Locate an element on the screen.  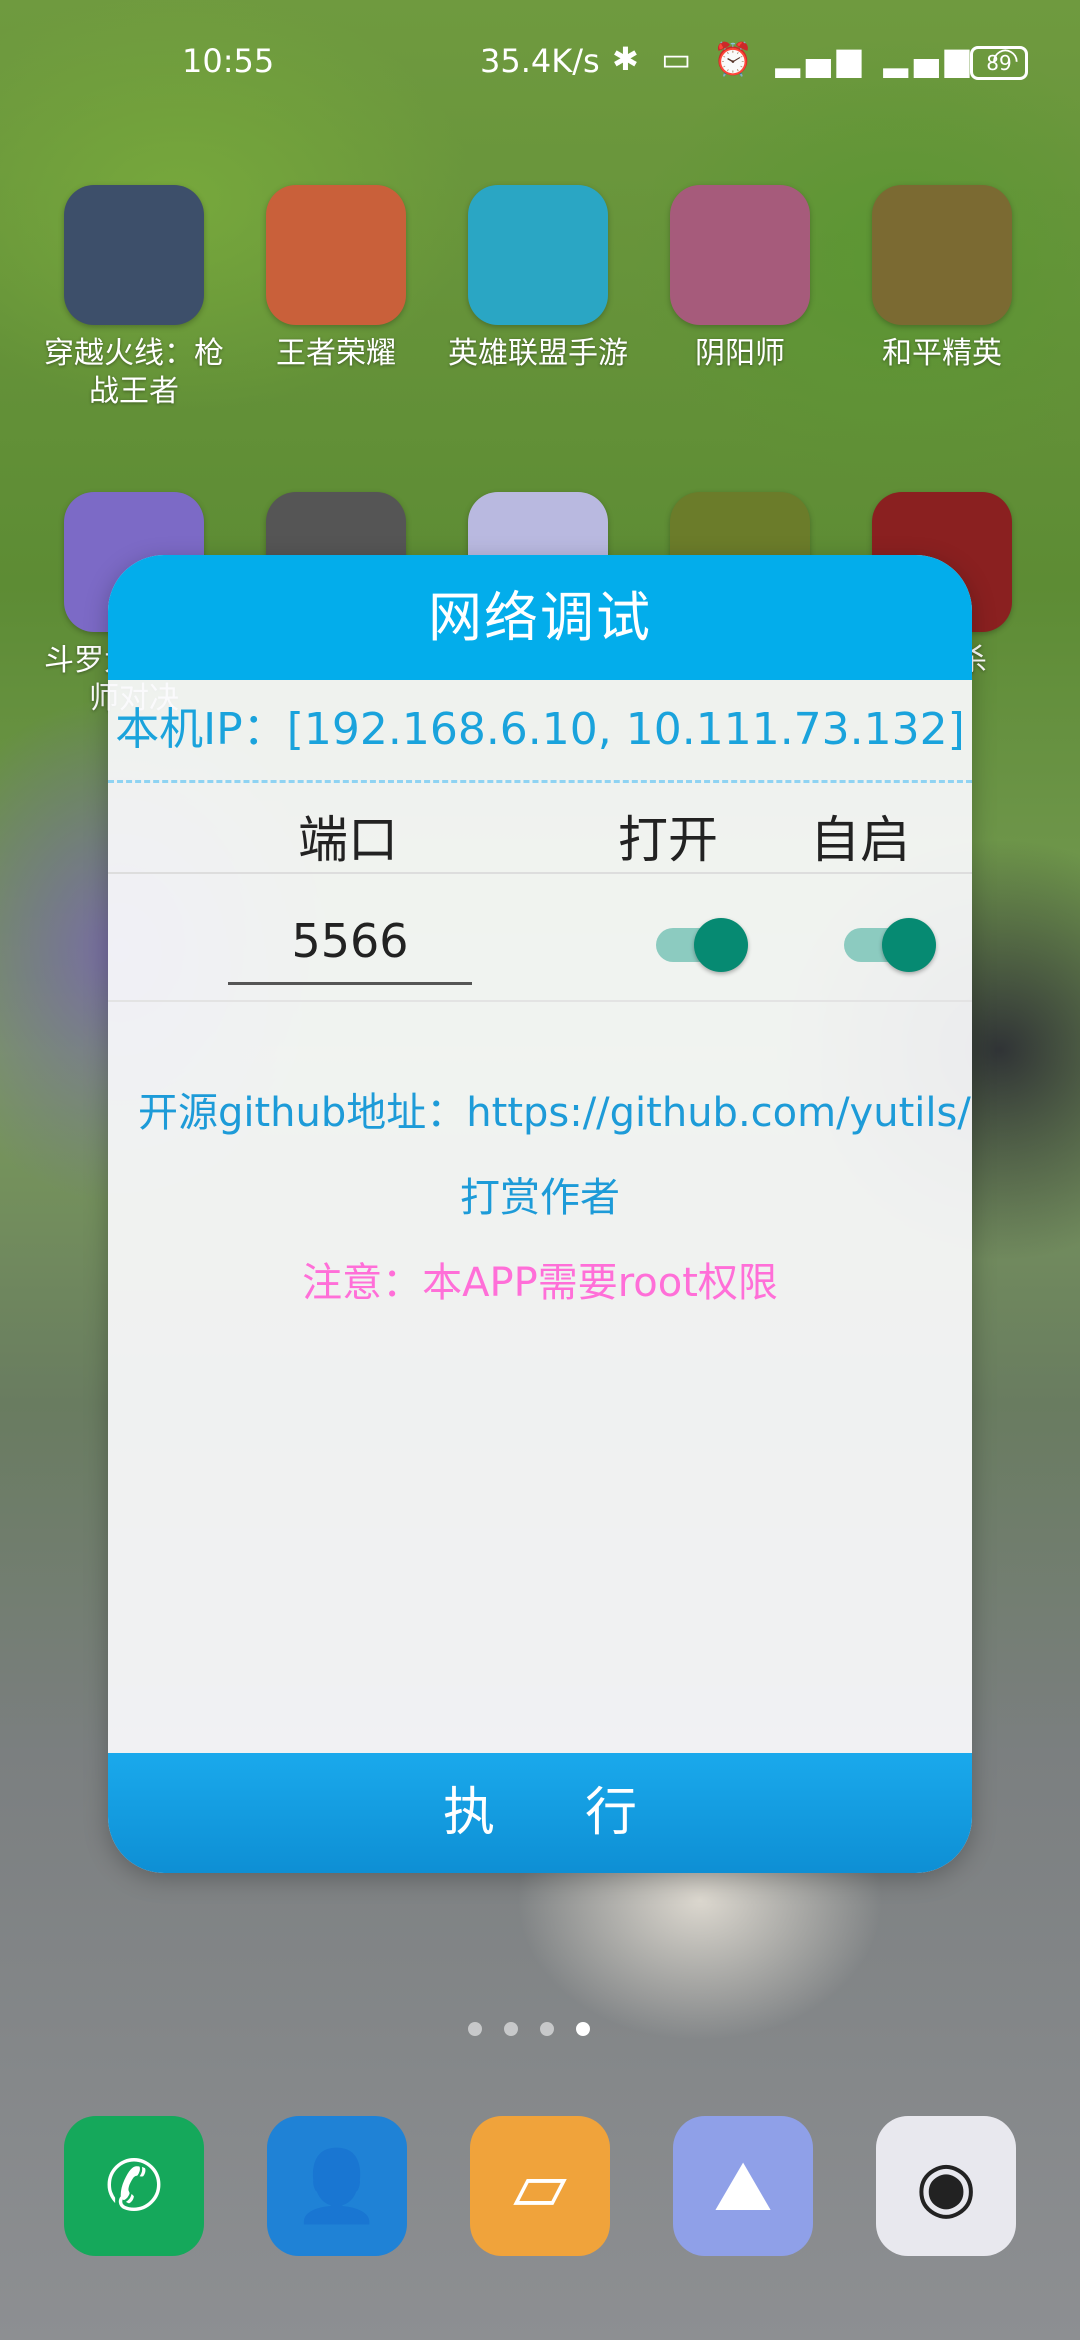
app-shortcut: 阴阳师 is located at coordinates (740, 279).